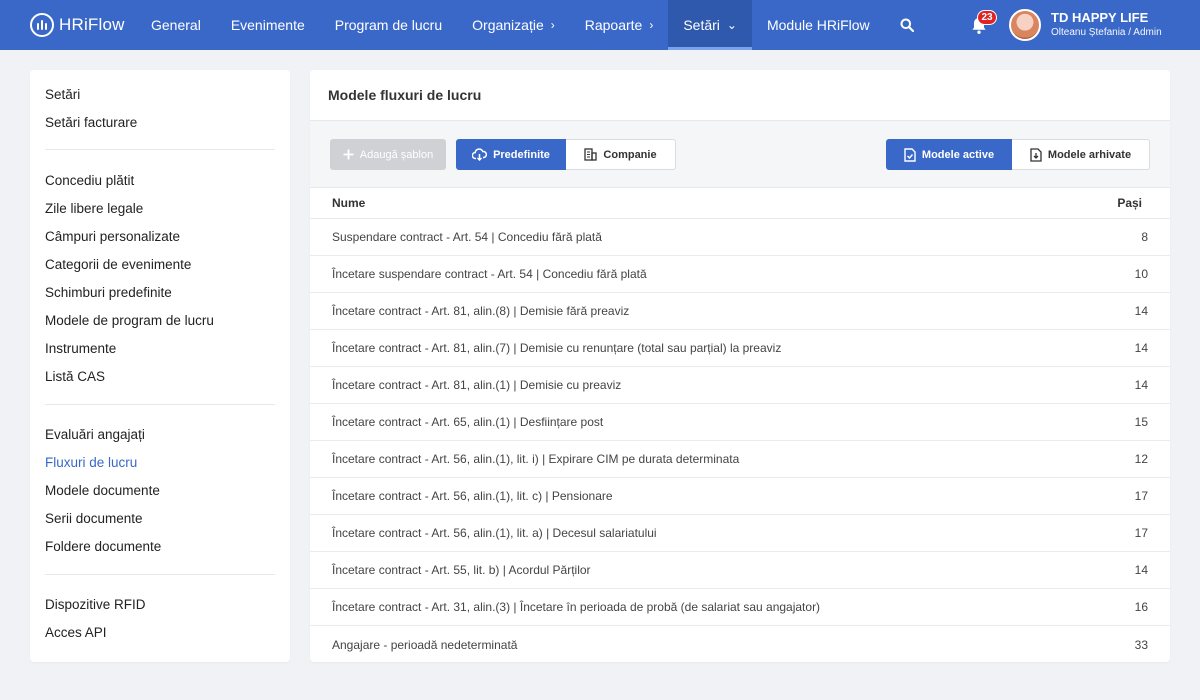 The height and width of the screenshot is (700, 1200). I want to click on user-menu: TD HAPPY LIFE Olteanu Ștefania / Admin, so click(1106, 25).